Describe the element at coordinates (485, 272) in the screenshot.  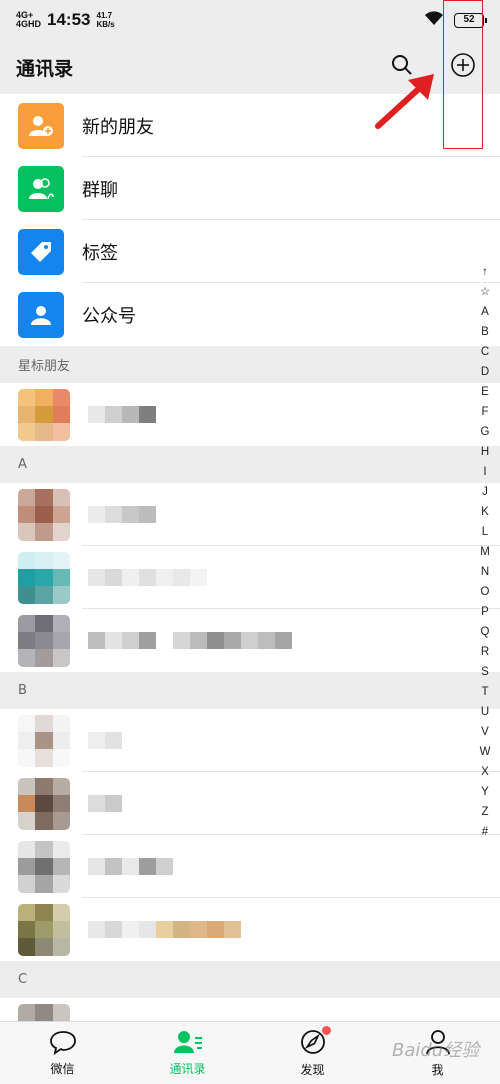
I see `index-letter: ↑` at that location.